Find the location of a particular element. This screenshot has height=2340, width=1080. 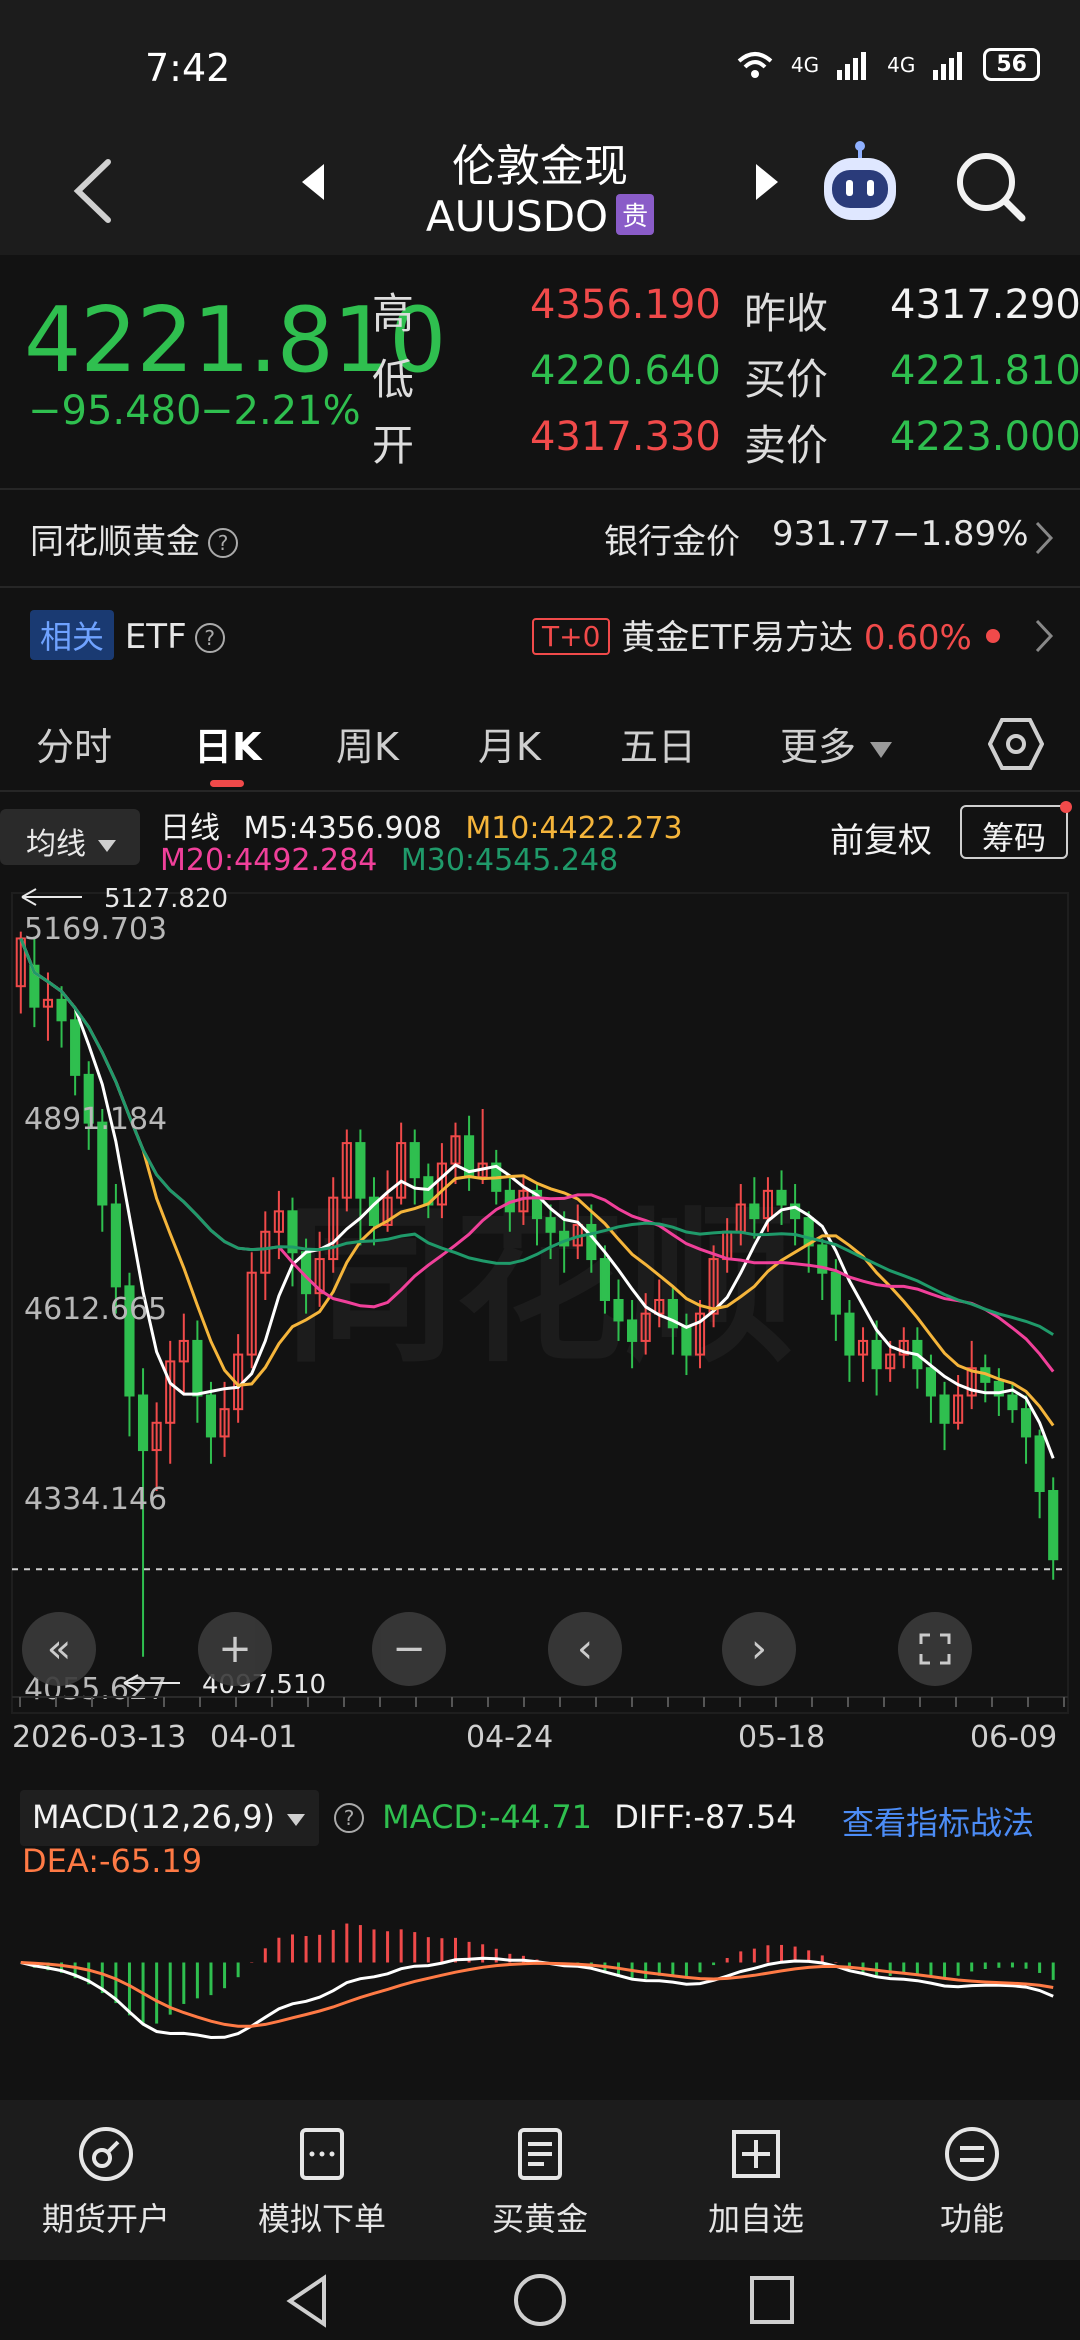

scroll-left-button: ‹ is located at coordinates (585, 1649).